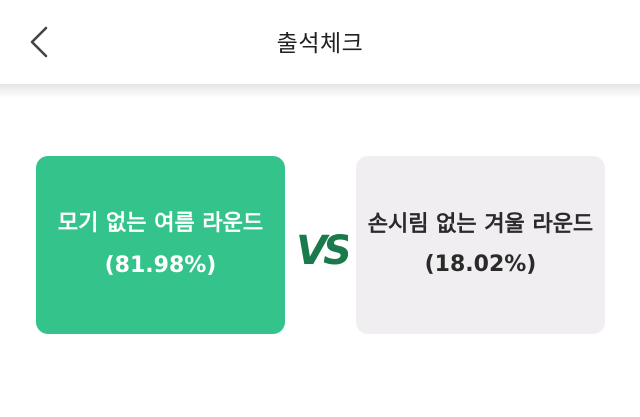  I want to click on vote-option-summer-percent: (81.98%), so click(160, 265).